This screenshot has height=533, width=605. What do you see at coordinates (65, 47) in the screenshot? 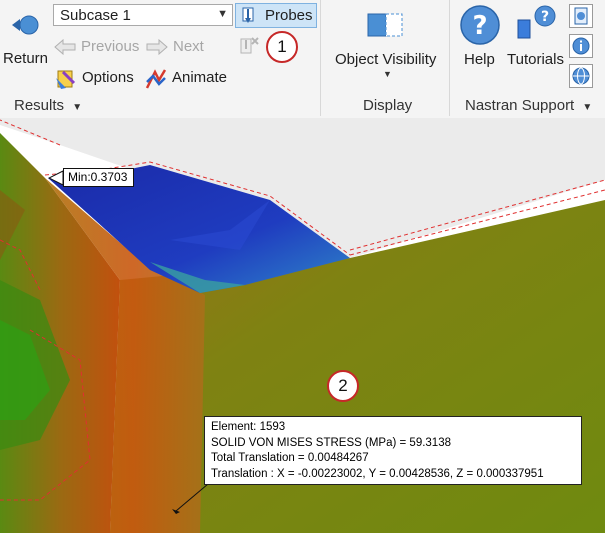
I see `previous-arrow-icon` at bounding box center [65, 47].